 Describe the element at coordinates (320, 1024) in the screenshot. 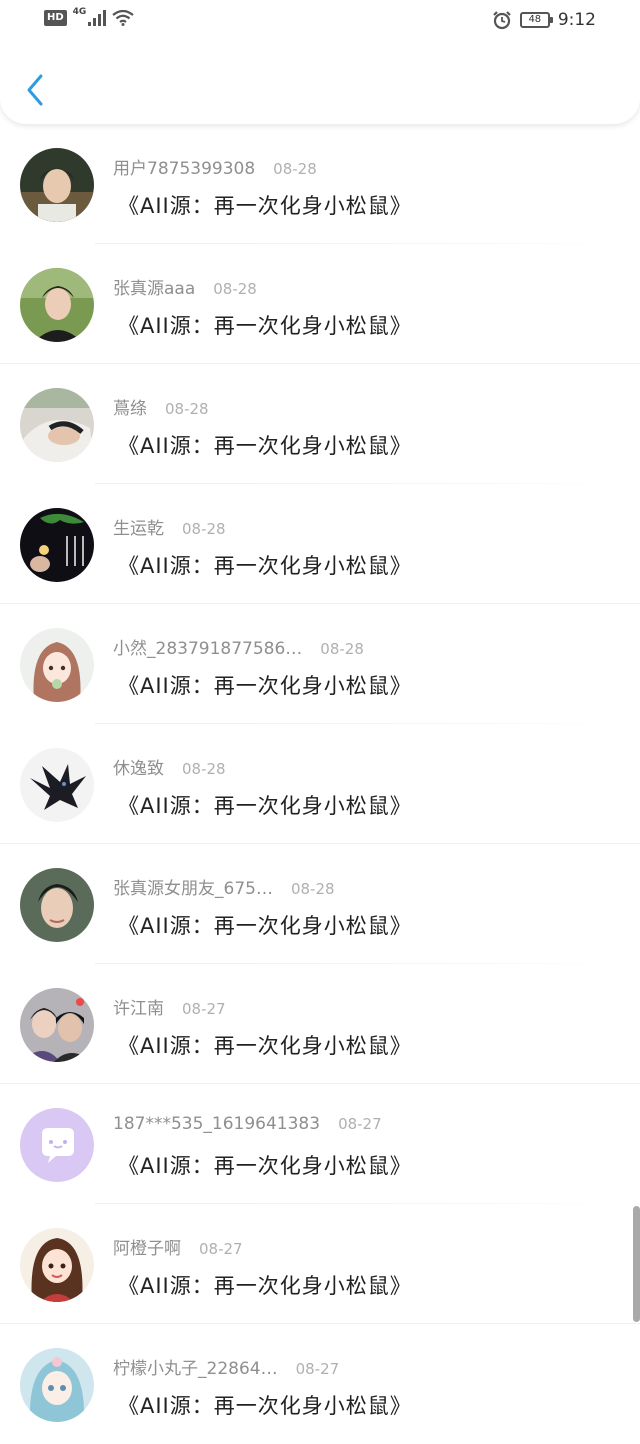

I see `list-item: 许江南 08-27 《AII源：再一次化身小松鼠》` at that location.